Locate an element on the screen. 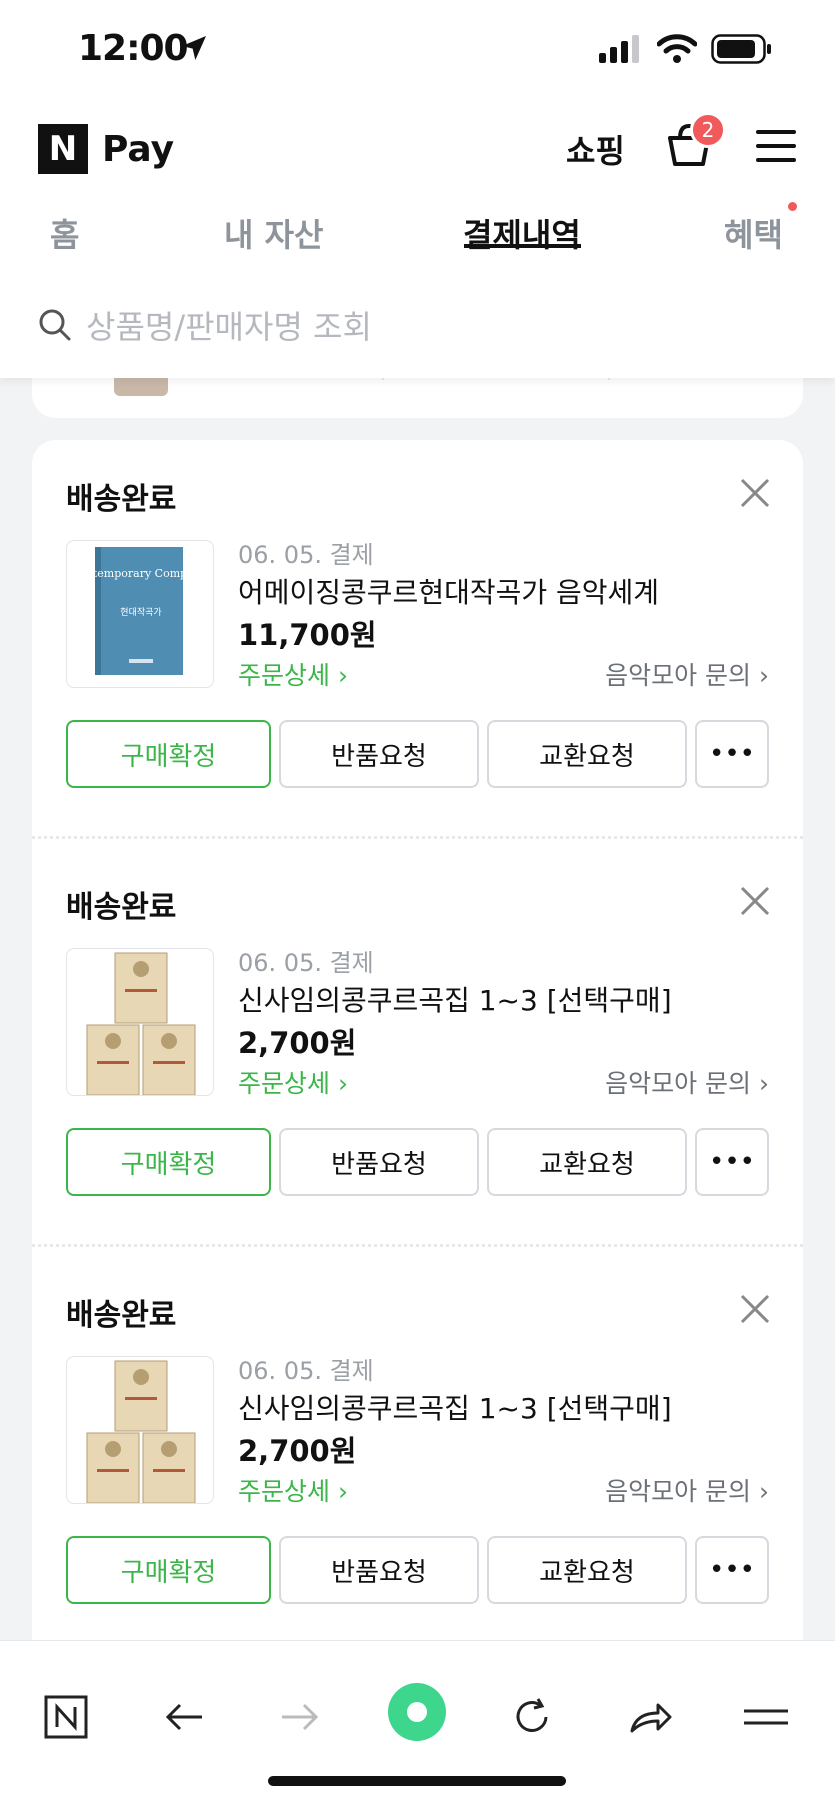 This screenshot has width=835, height=1807. search-bar: 상품명/판매자명 조회 is located at coordinates (205, 325).